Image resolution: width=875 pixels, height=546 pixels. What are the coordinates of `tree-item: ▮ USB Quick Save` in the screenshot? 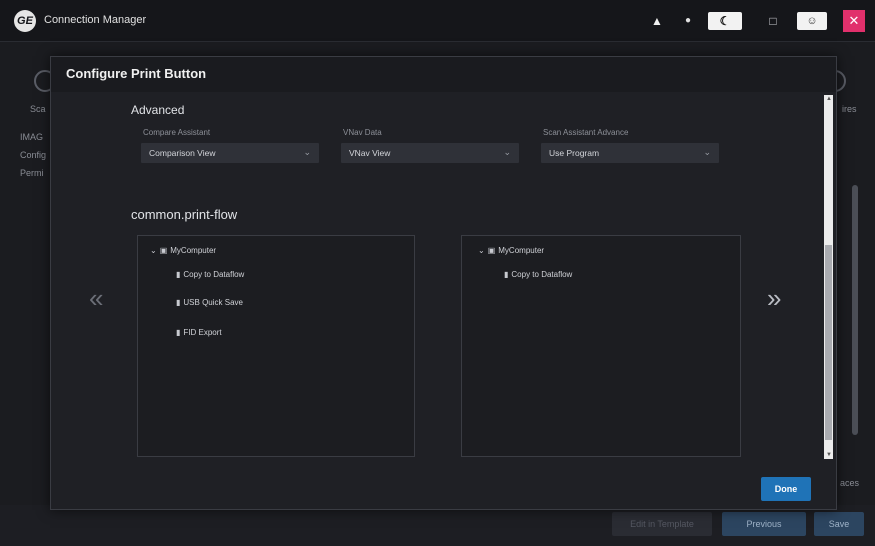 It's located at (209, 302).